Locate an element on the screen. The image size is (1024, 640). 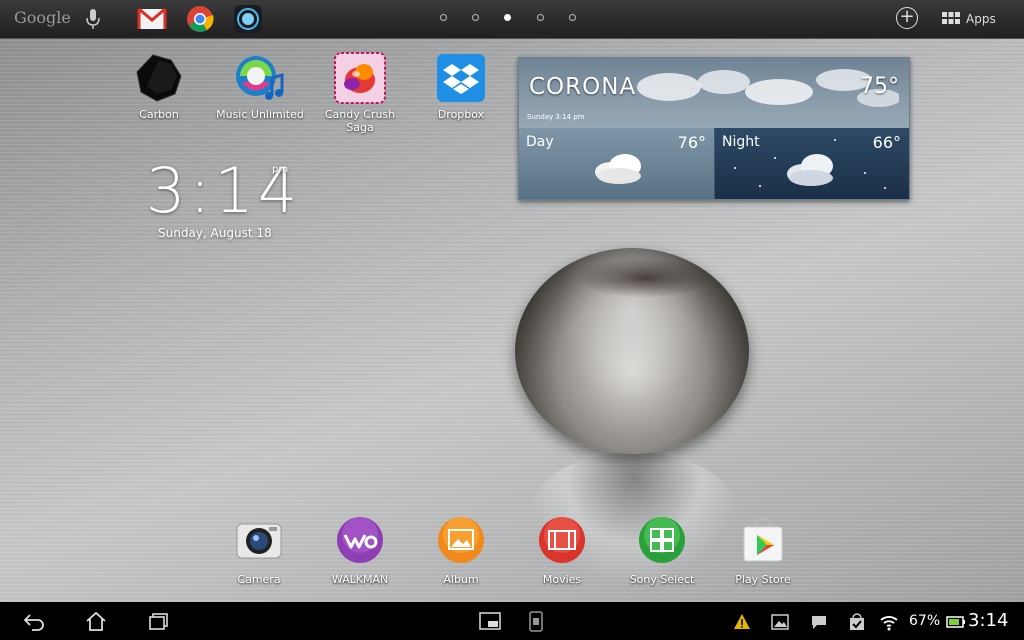
shortcut-carbon: Carbon is located at coordinates (159, 86).